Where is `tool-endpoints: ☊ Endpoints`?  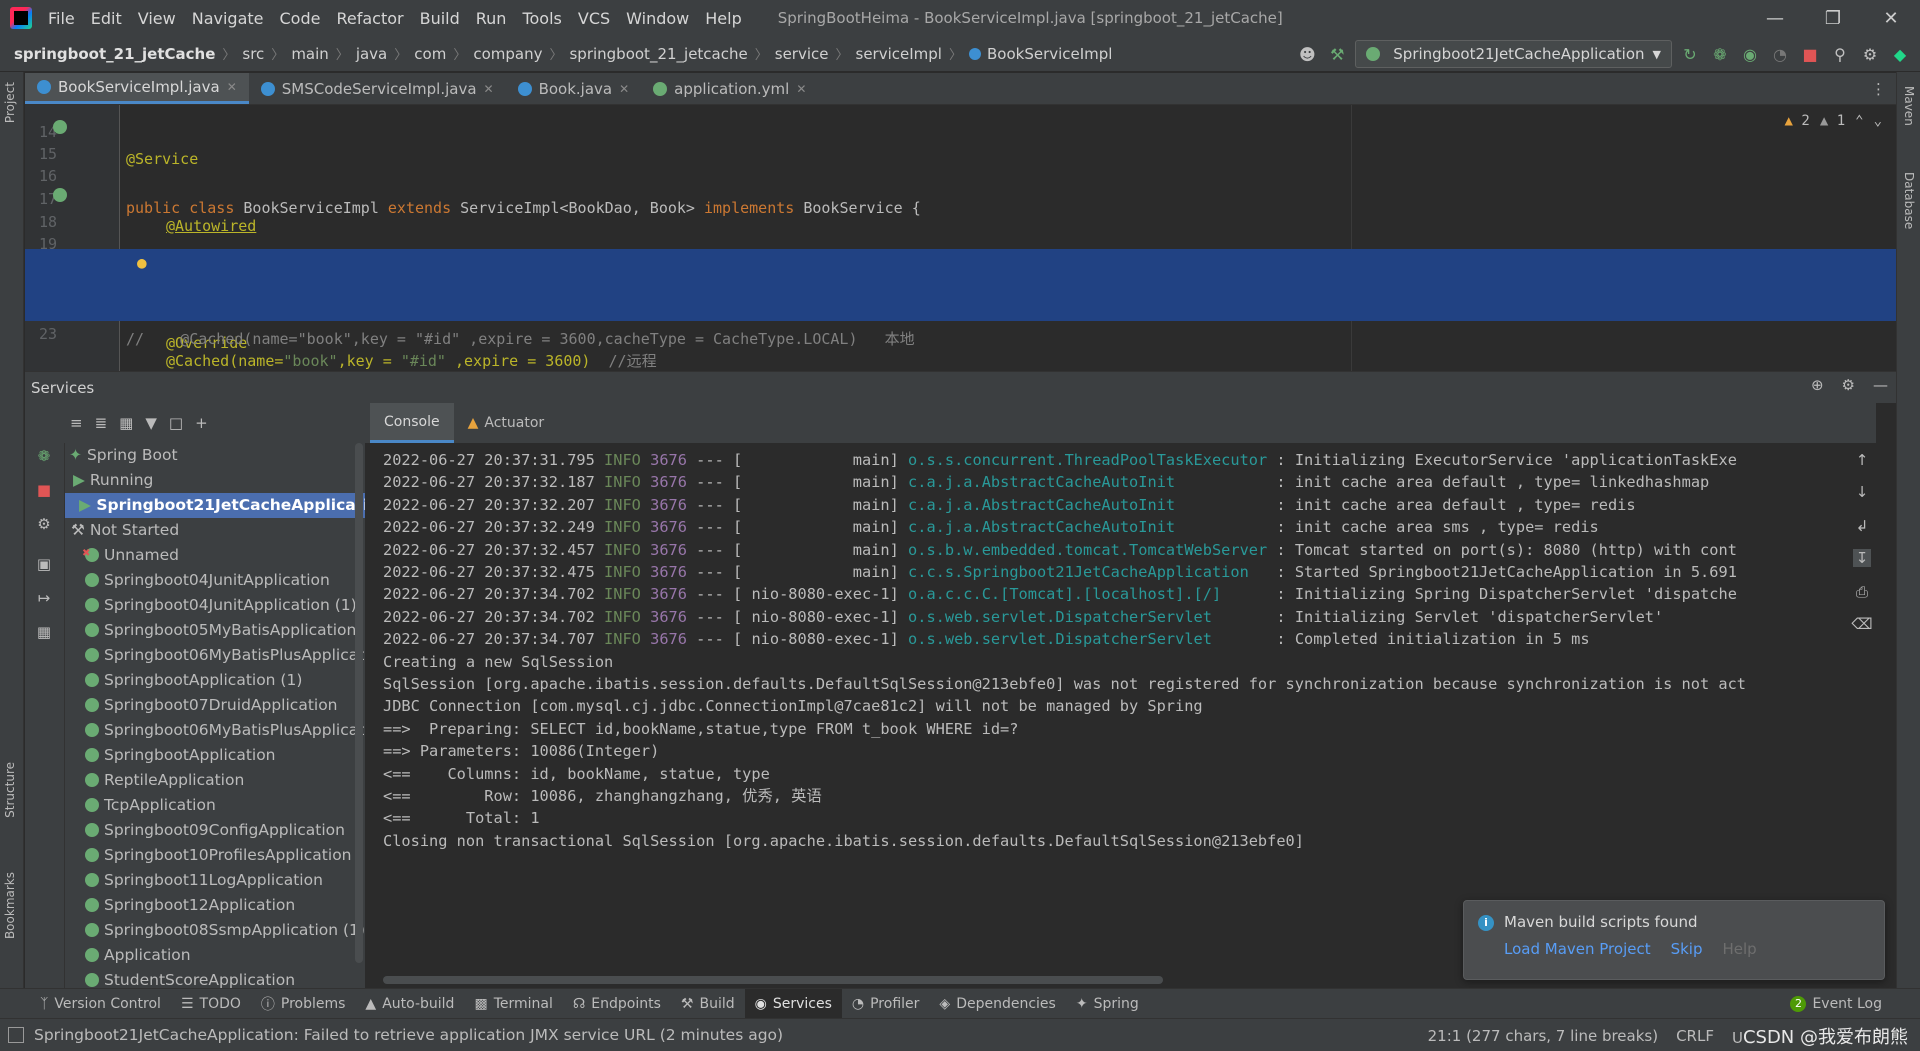 tool-endpoints: ☊ Endpoints is located at coordinates (617, 1003).